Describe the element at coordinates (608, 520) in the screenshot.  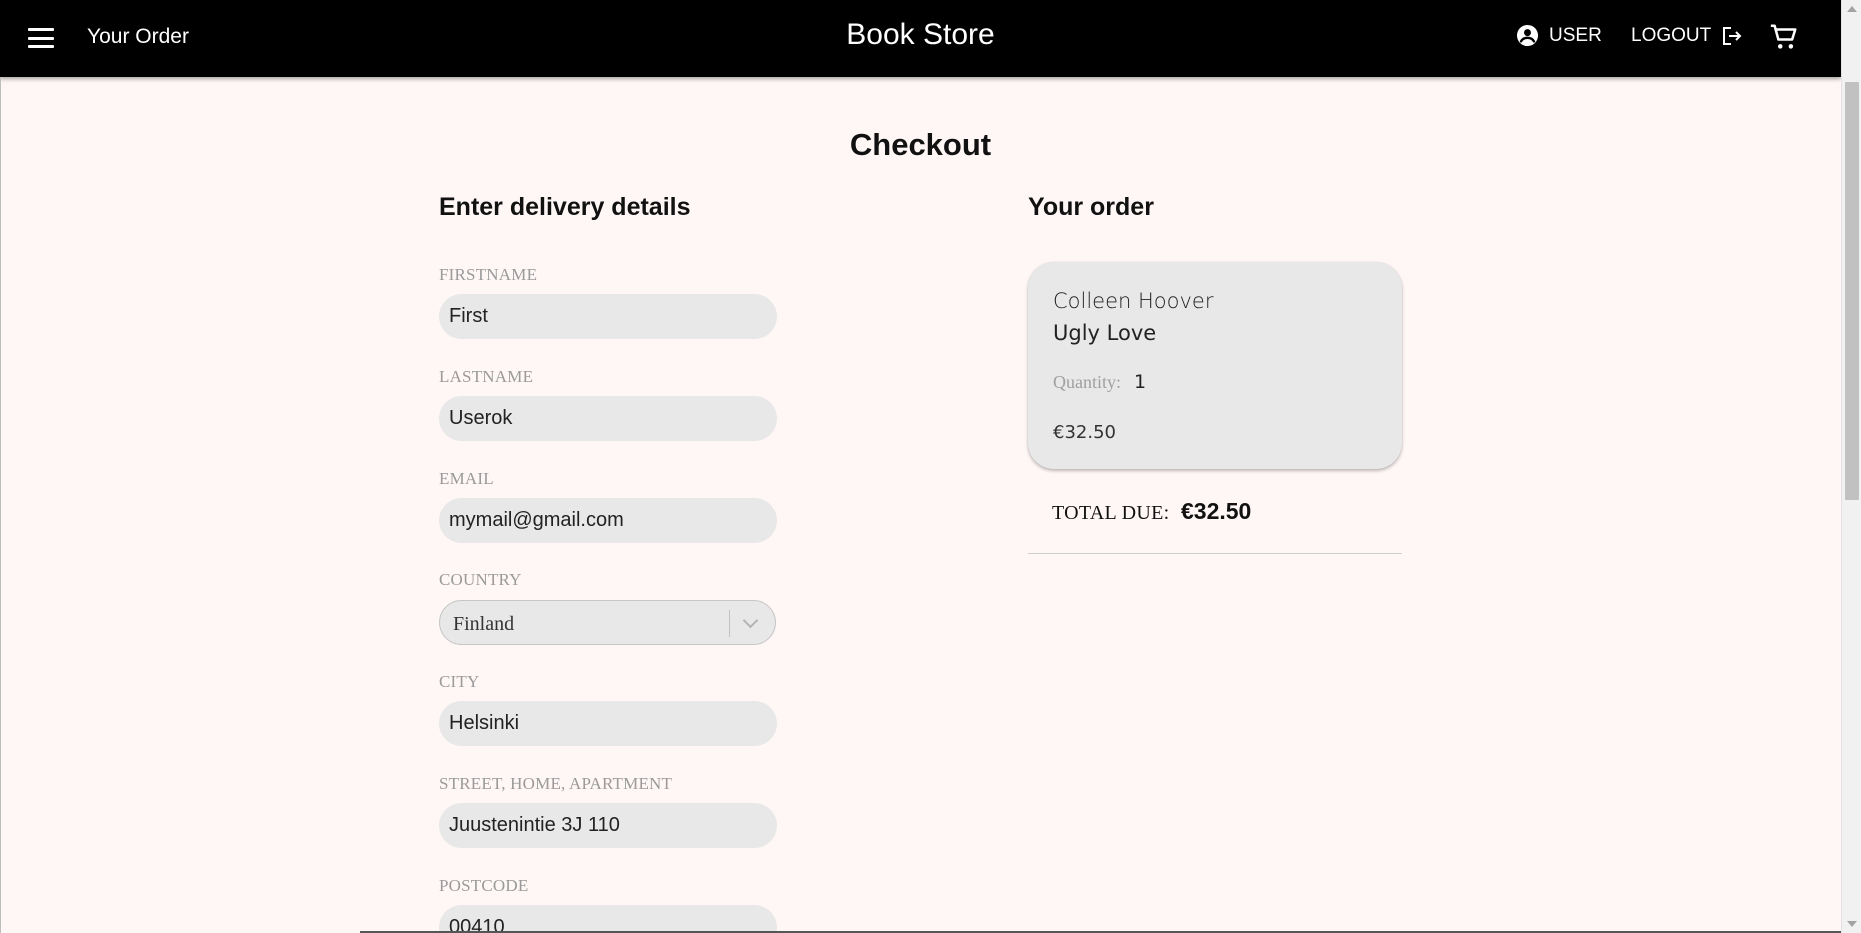
I see `email-field` at that location.